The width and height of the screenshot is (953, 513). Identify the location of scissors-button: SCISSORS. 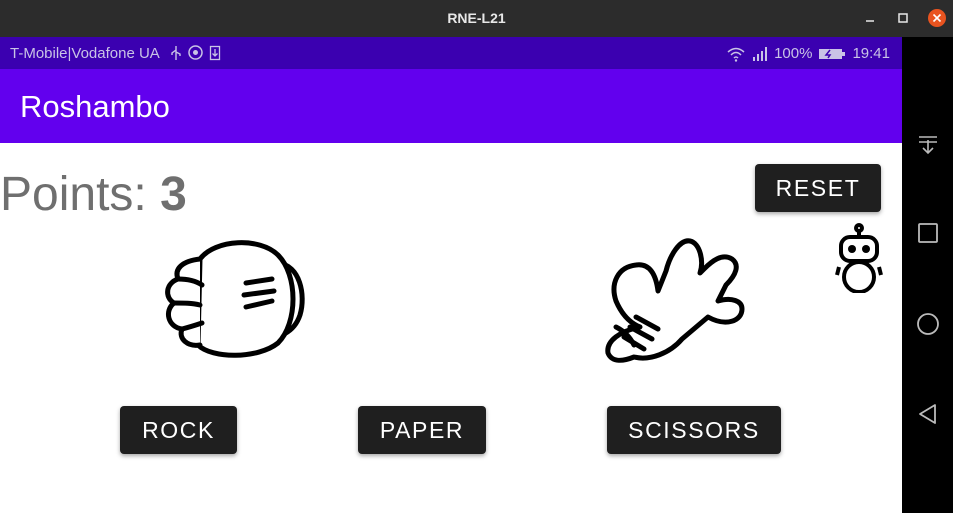
(694, 430).